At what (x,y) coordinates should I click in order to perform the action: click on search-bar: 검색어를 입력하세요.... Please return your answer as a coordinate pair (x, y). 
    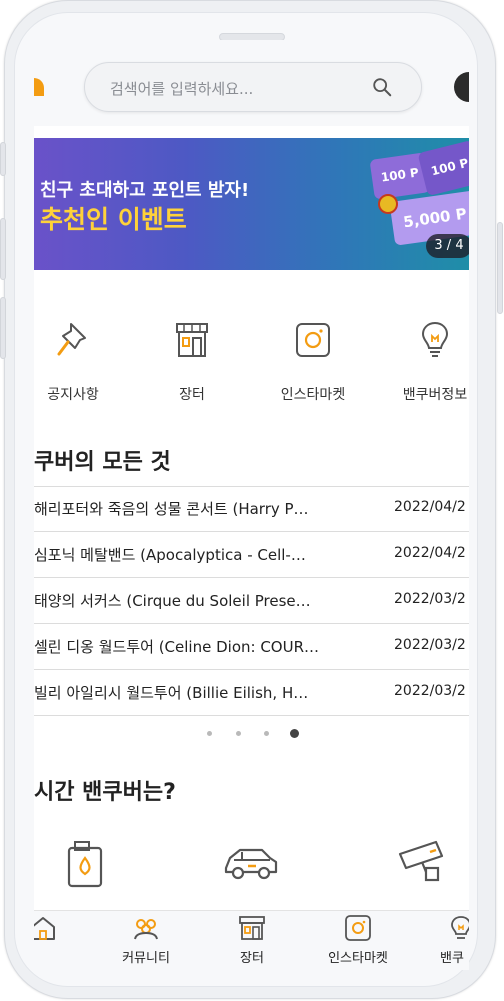
    Looking at the image, I should click on (253, 87).